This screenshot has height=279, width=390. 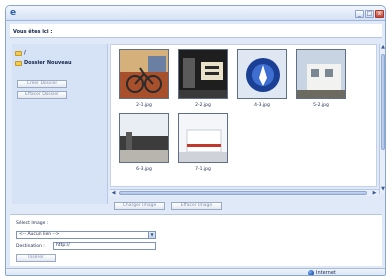 I want to click on white-building-photo, so click(x=203, y=138).